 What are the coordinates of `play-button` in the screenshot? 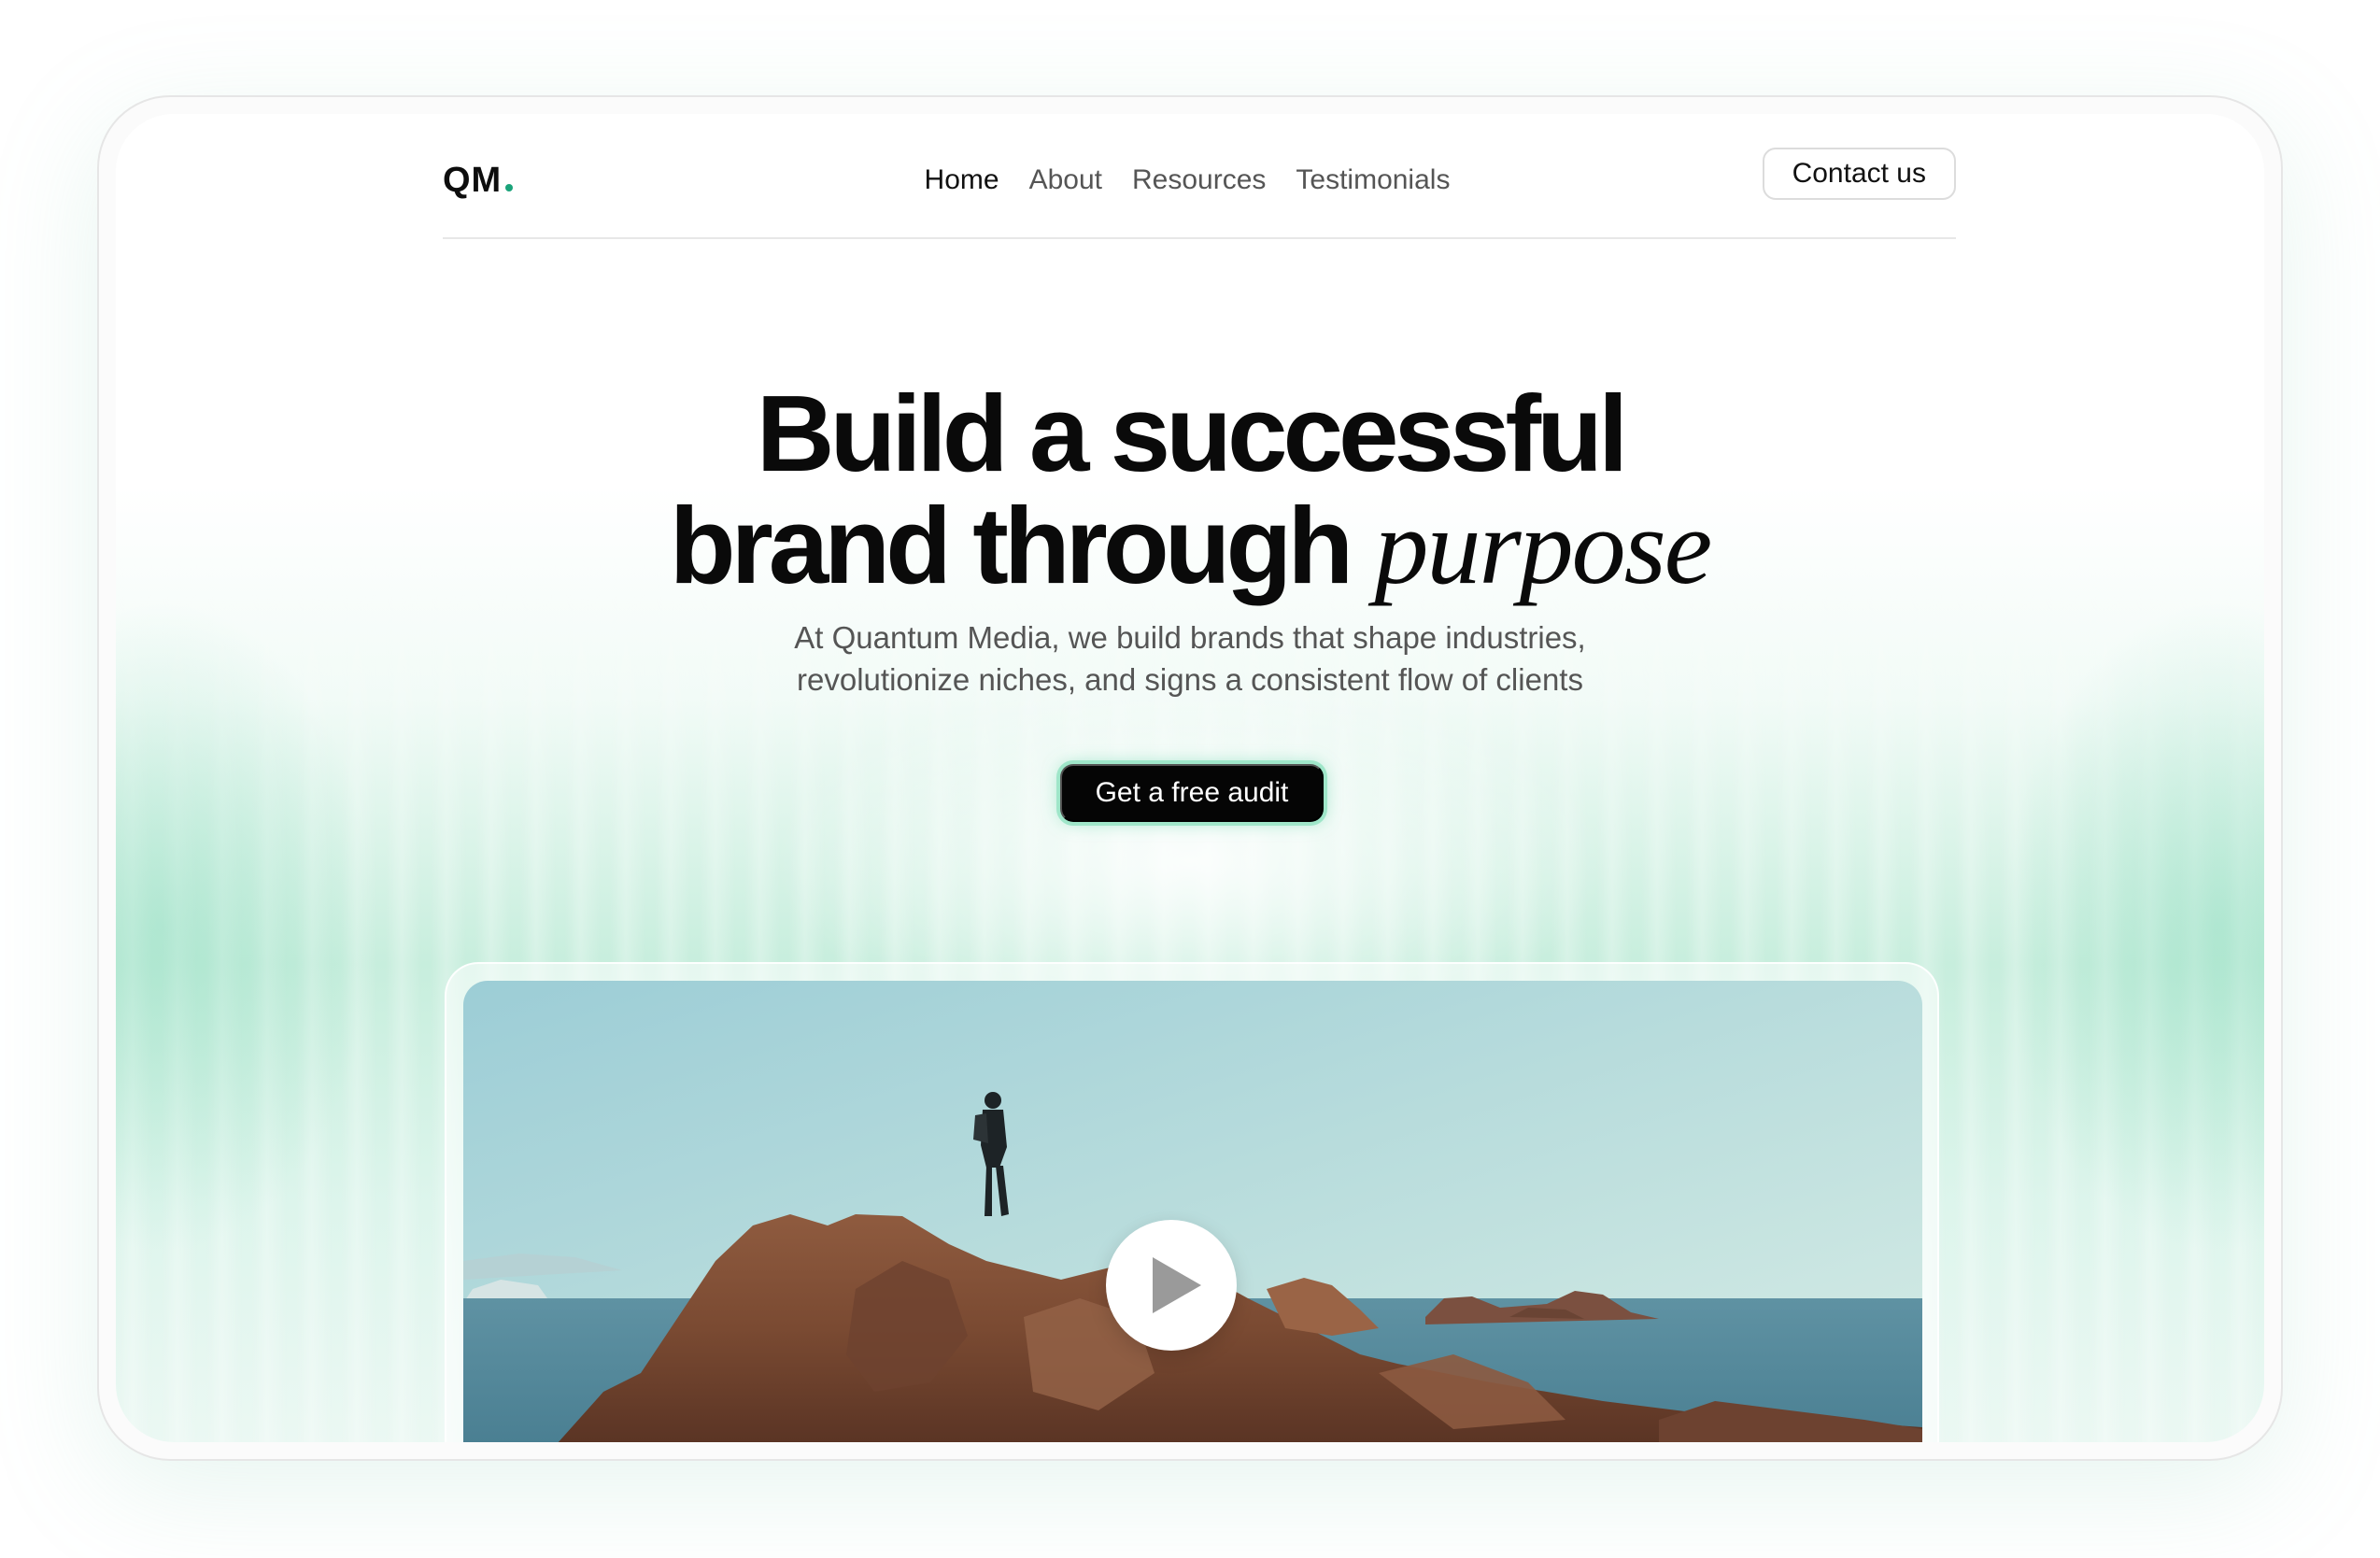 It's located at (1171, 1285).